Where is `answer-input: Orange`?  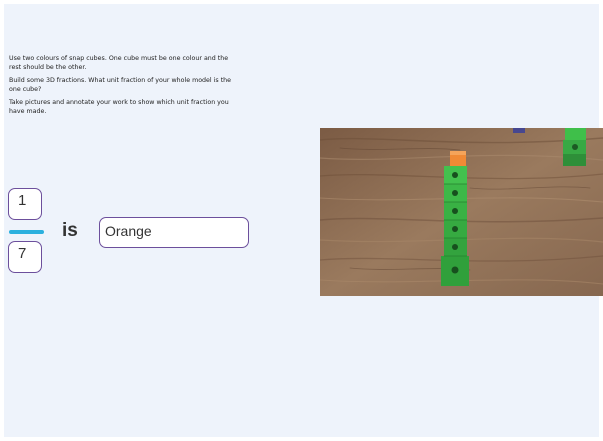 answer-input: Orange is located at coordinates (174, 232).